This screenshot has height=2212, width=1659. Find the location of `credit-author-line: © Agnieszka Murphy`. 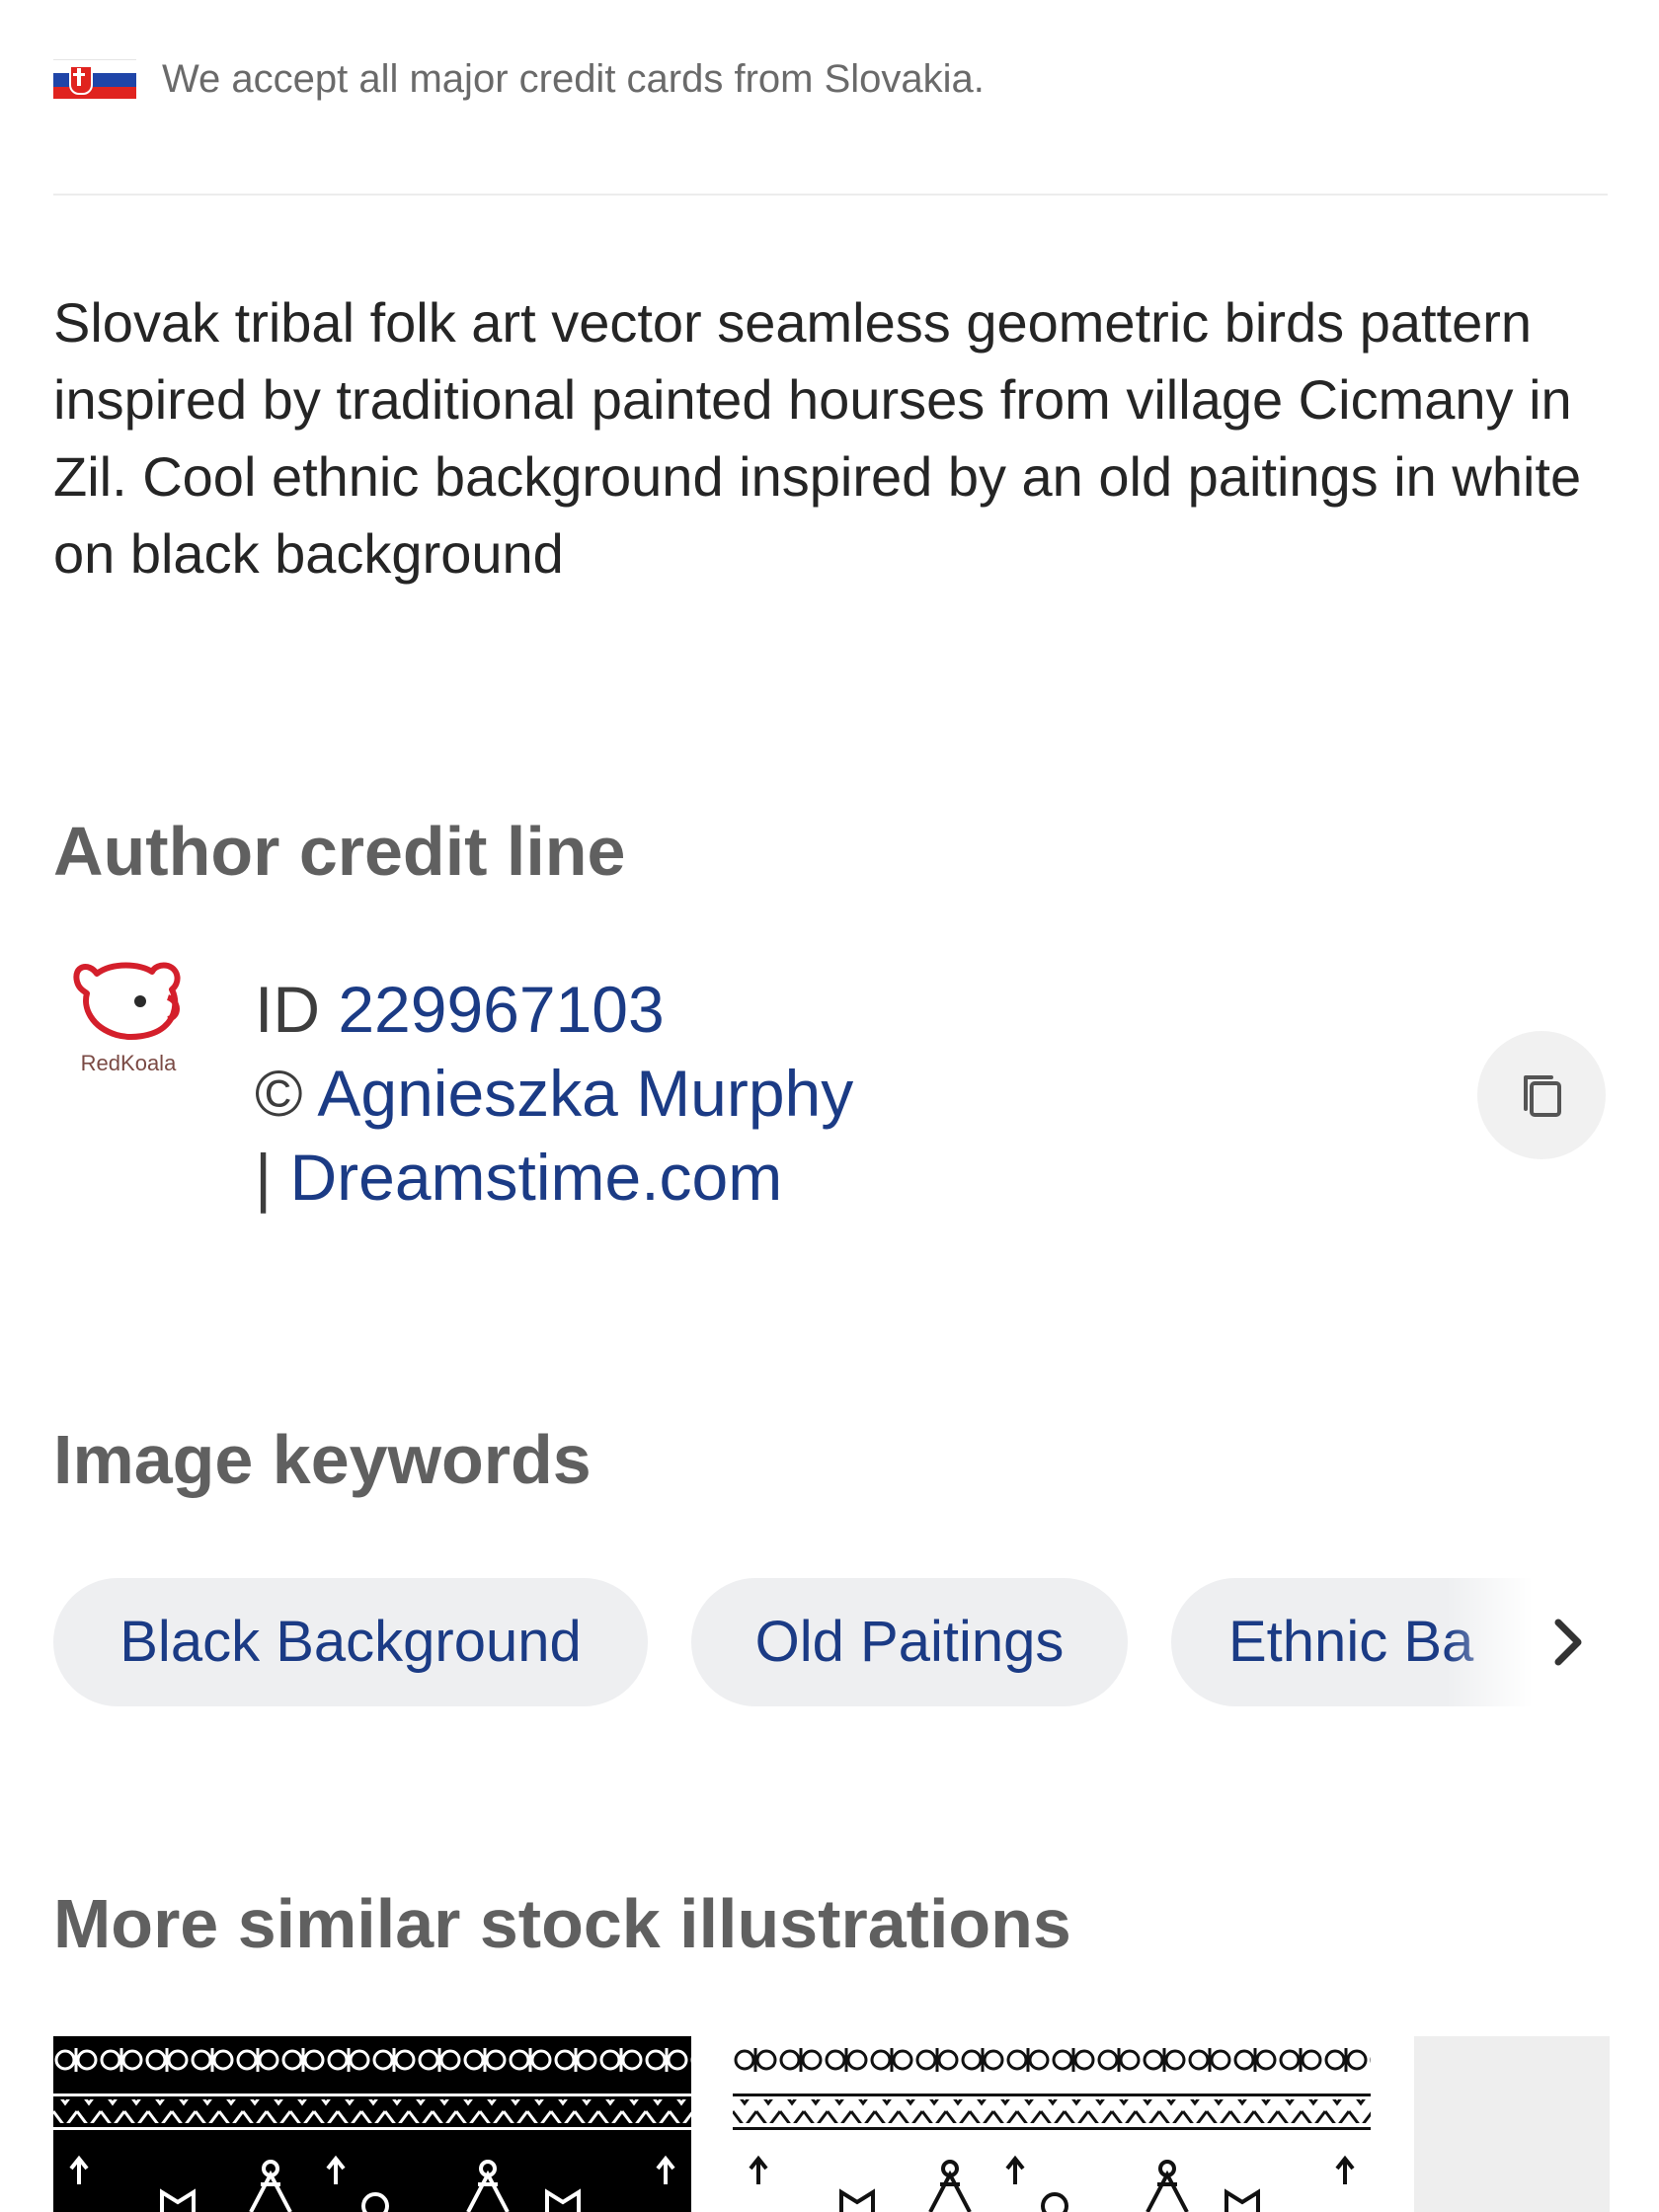

credit-author-line: © Agnieszka Murphy is located at coordinates (554, 1094).